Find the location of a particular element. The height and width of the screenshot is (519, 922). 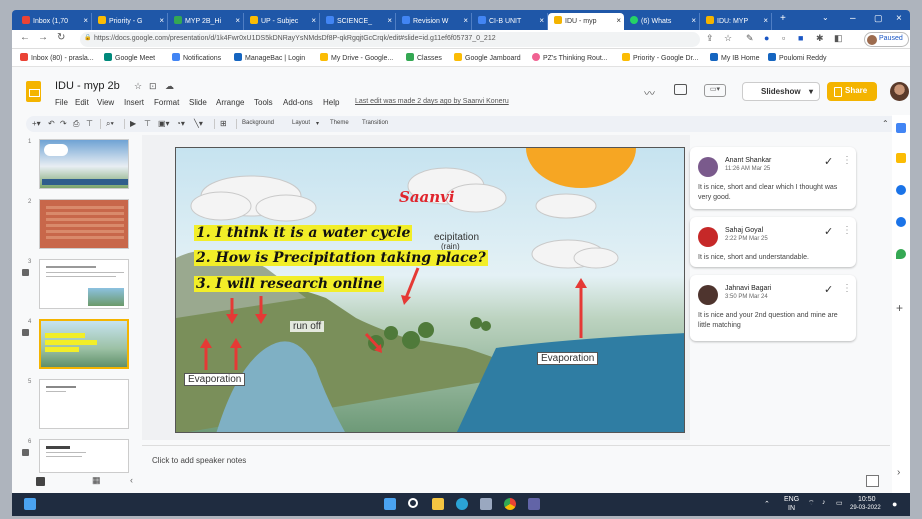

menu-file: File is located at coordinates (61, 102).